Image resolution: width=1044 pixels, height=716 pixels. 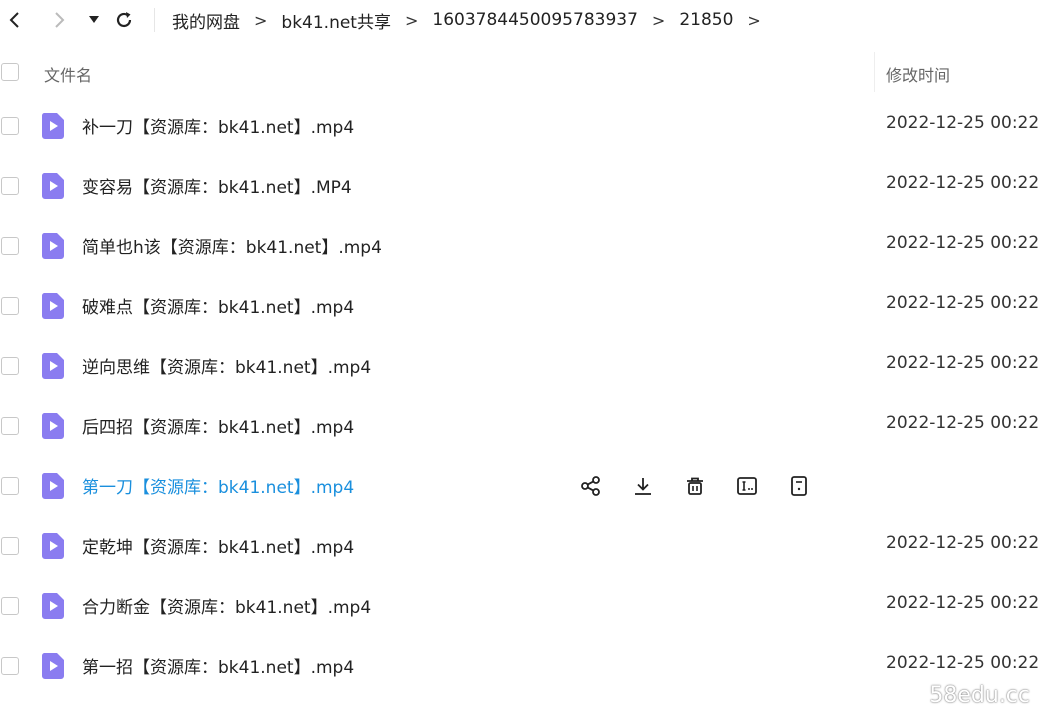 What do you see at coordinates (68, 74) in the screenshot?
I see `column-header-name: 文件名` at bounding box center [68, 74].